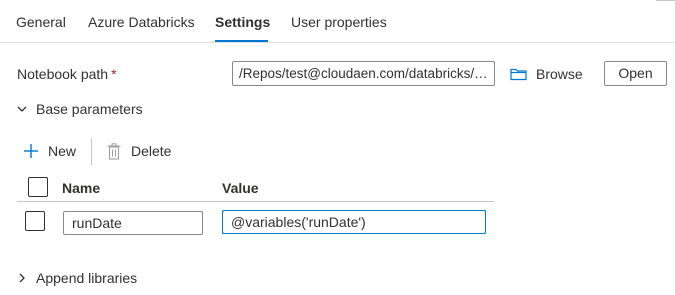 This screenshot has width=675, height=295. Describe the element at coordinates (133, 223) in the screenshot. I see `parameter-name-input: runDate` at that location.